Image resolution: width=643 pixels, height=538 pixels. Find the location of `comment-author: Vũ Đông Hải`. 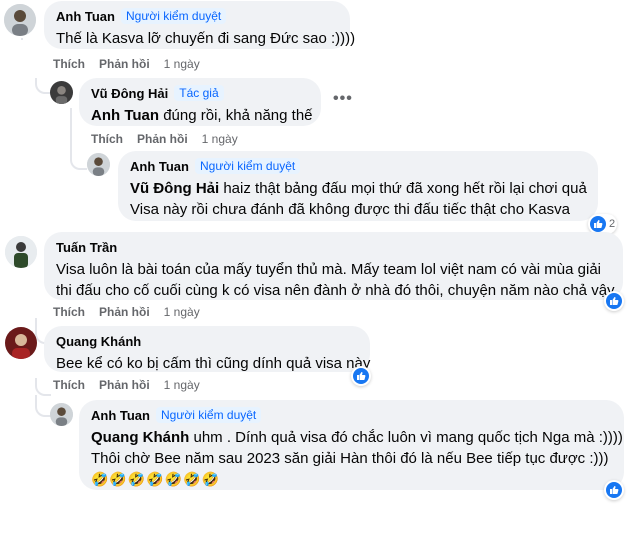

comment-author: Vũ Đông Hải is located at coordinates (129, 93).